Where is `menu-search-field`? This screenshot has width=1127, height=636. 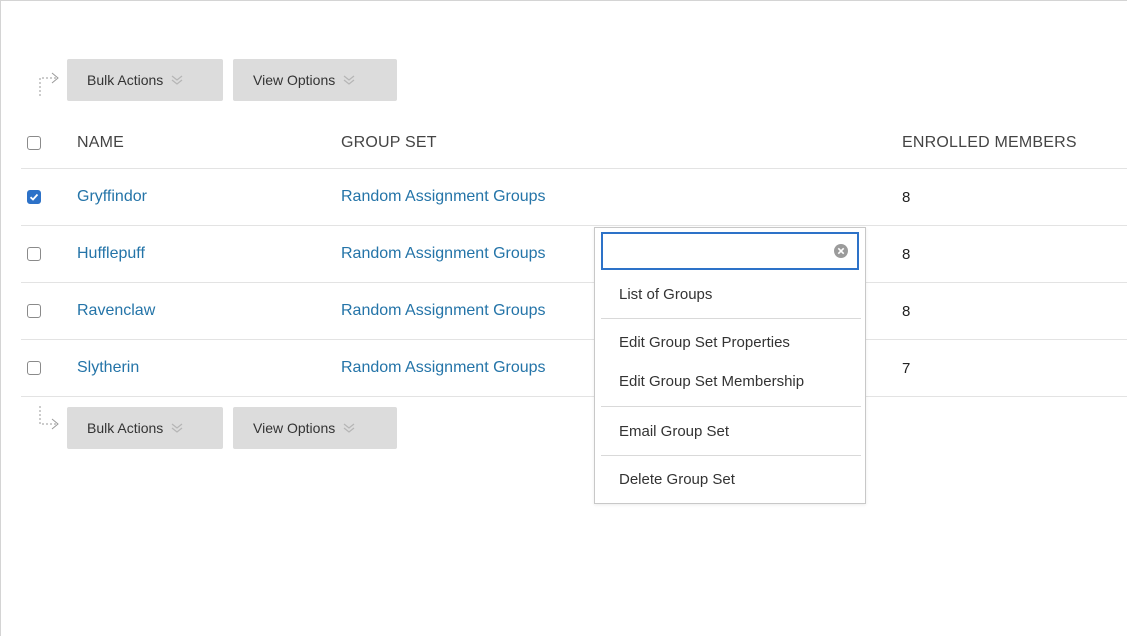 menu-search-field is located at coordinates (730, 251).